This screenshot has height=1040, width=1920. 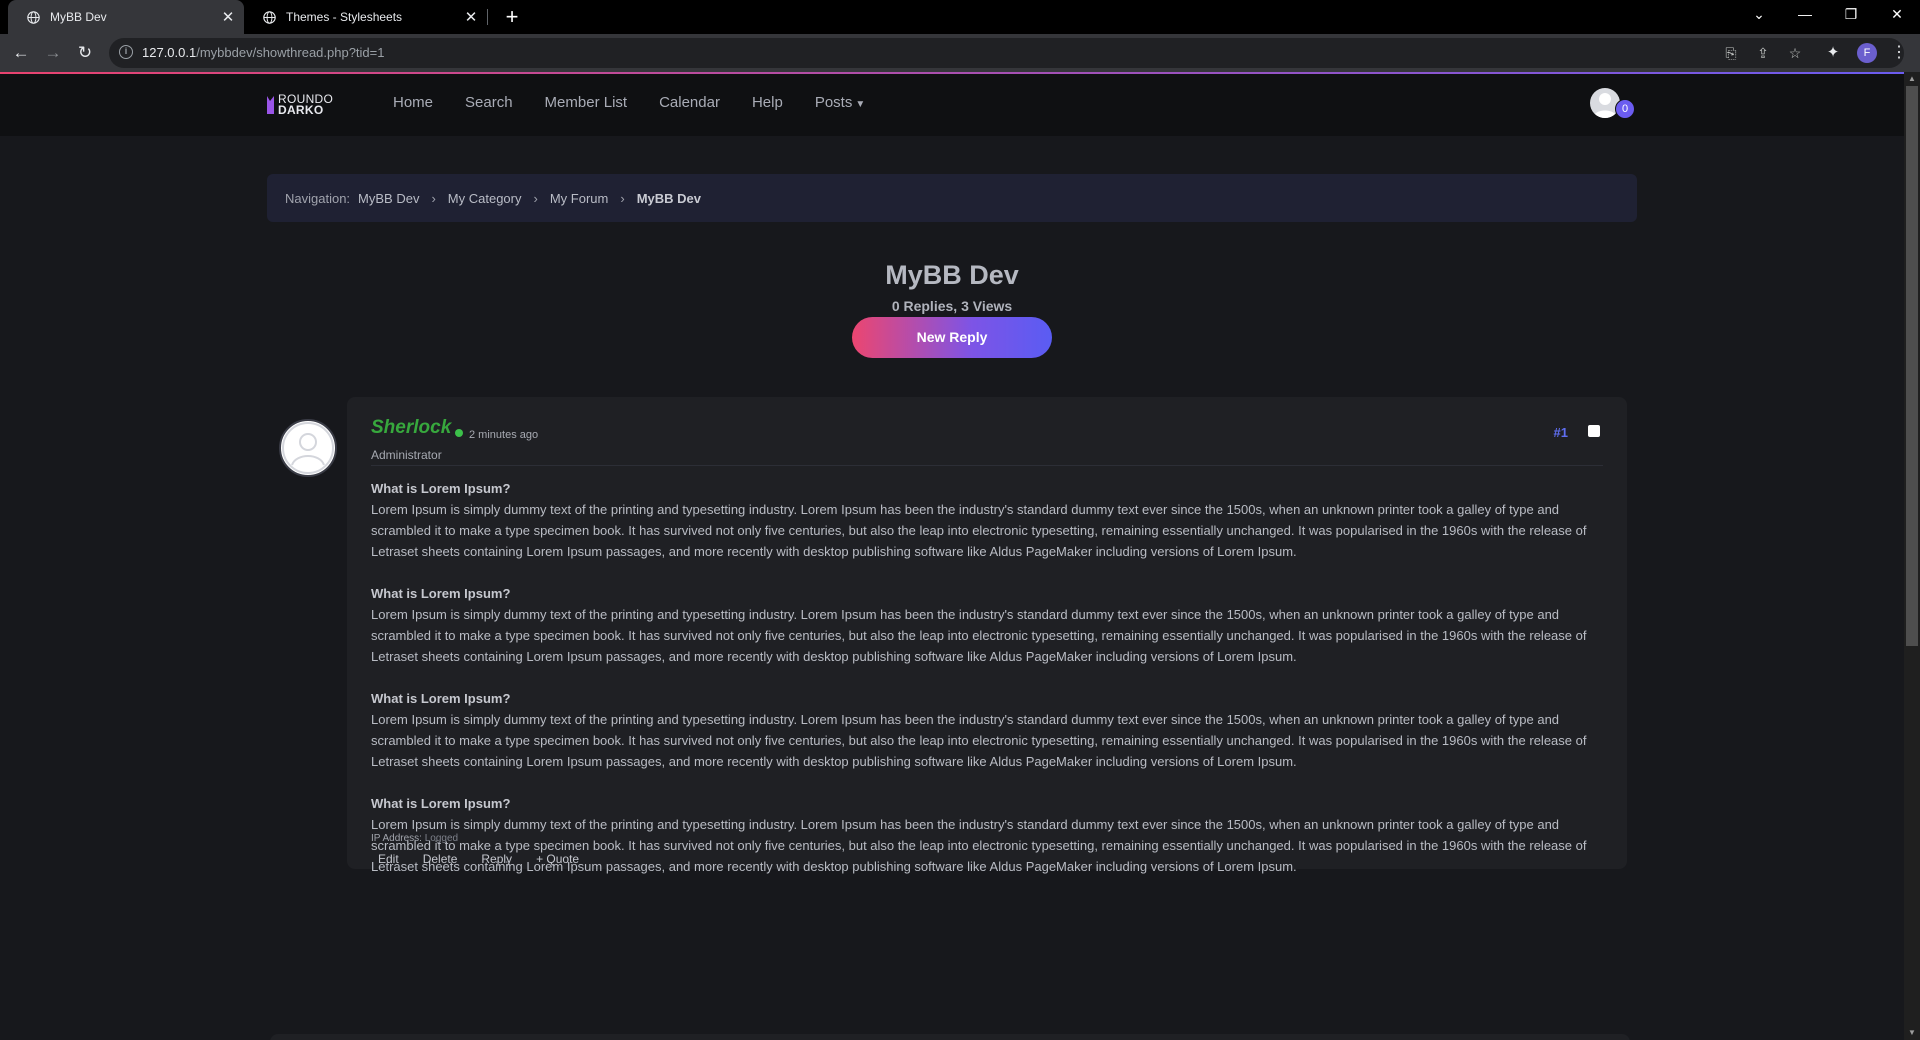 I want to click on nav-member-list: Member List, so click(x=586, y=102).